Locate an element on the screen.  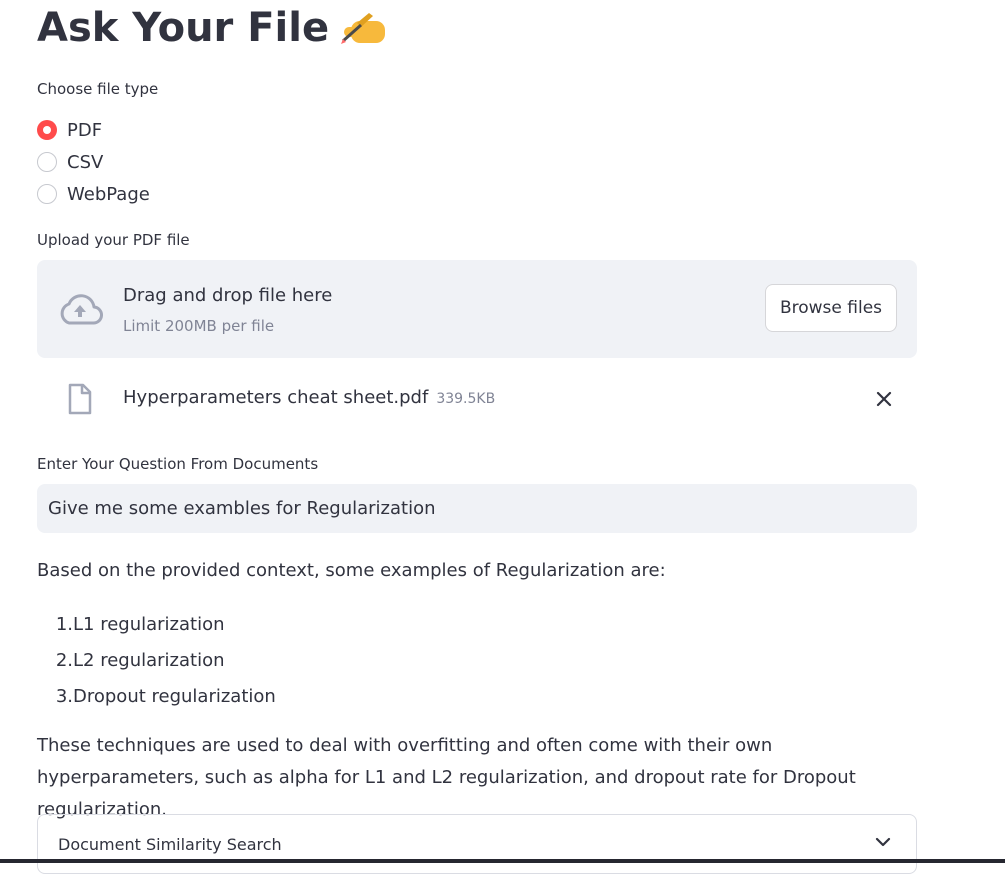
list-item: 2. L2 regularization is located at coordinates (156, 660).